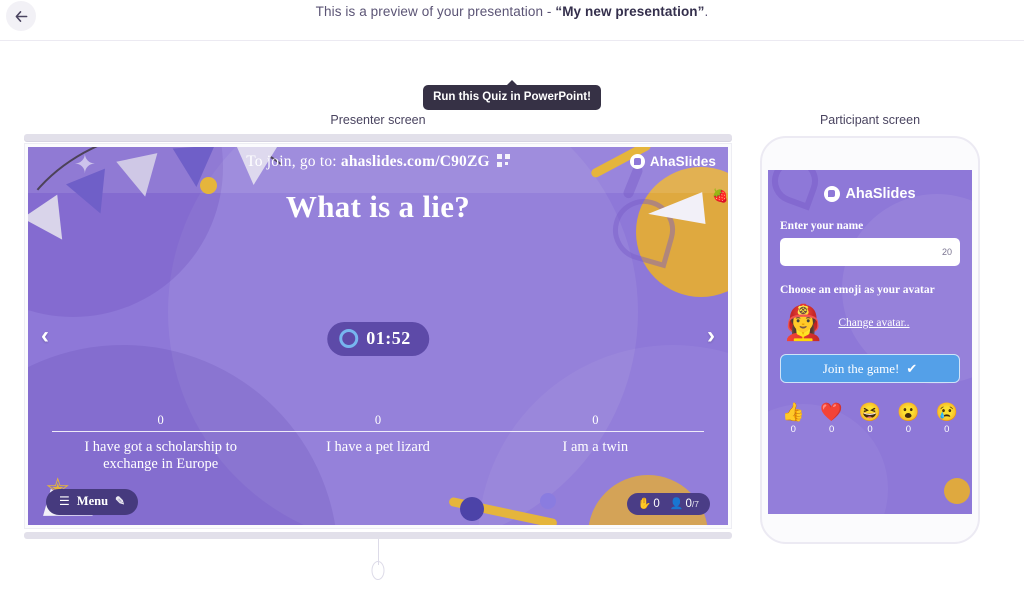  What do you see at coordinates (793, 412) in the screenshot?
I see `thumbs-up-icon: 👍` at bounding box center [793, 412].